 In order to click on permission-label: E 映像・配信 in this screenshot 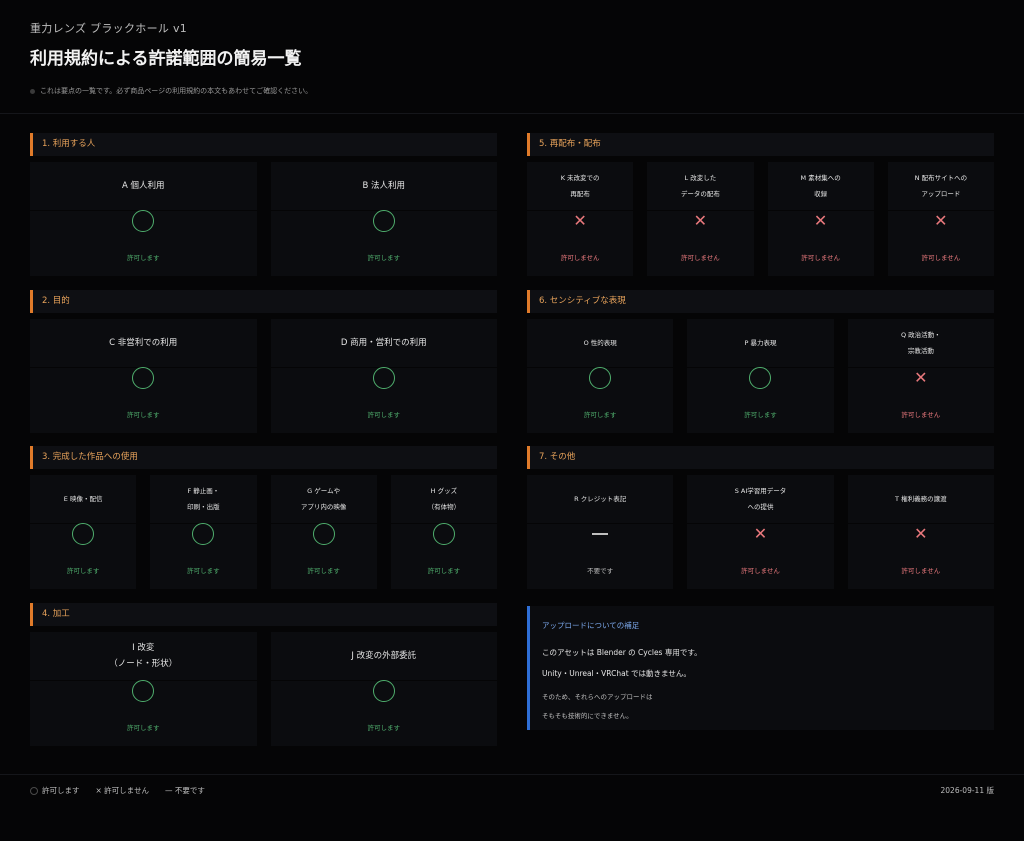, I will do `click(83, 499)`.